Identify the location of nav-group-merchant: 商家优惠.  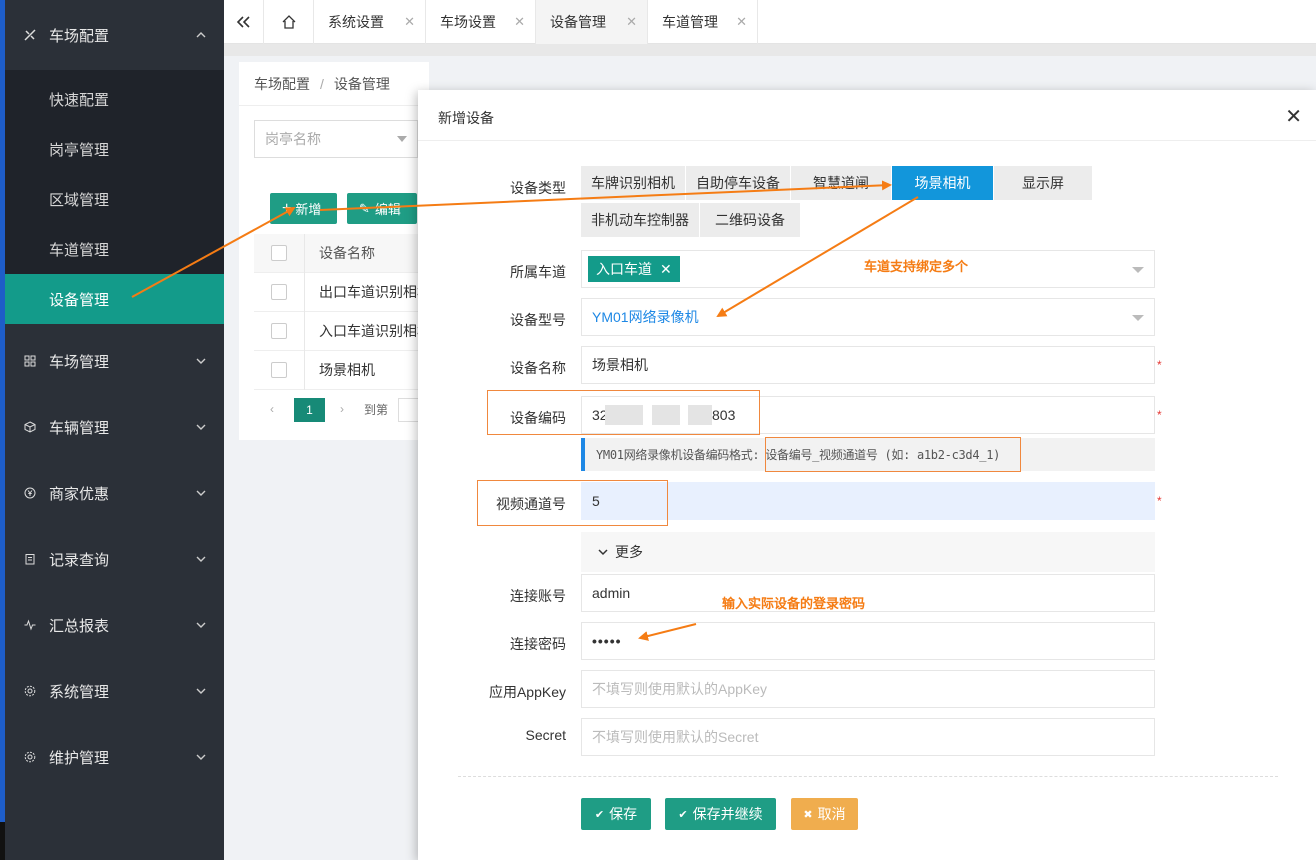
(114, 493).